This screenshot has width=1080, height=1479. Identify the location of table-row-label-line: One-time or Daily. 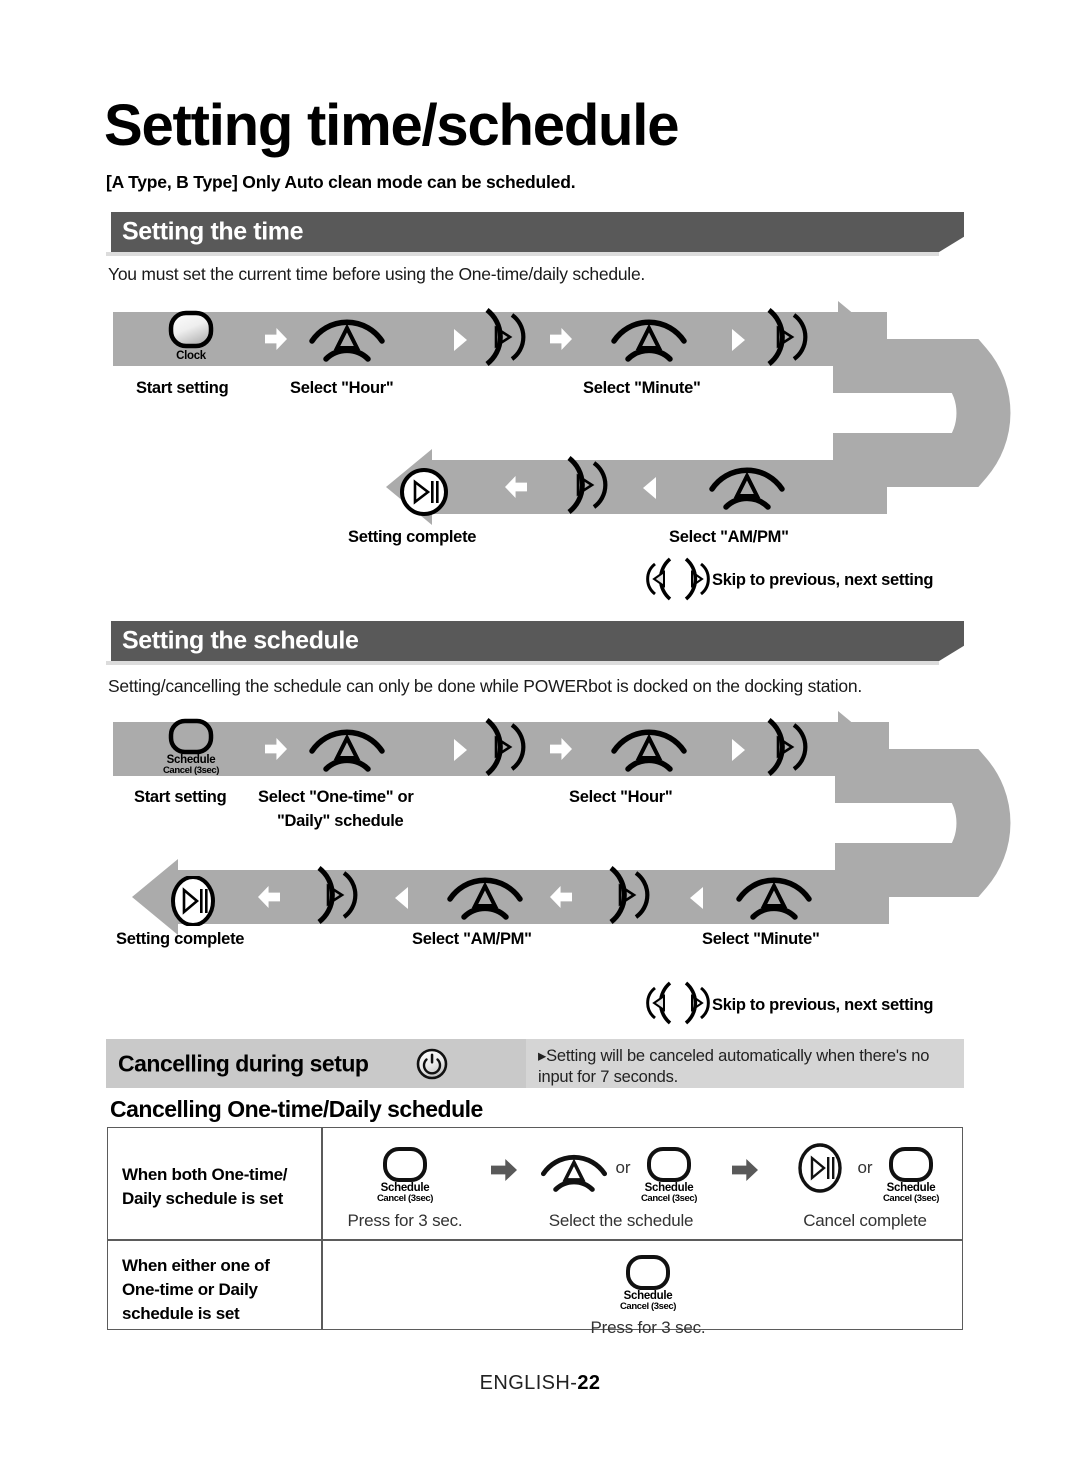
(190, 1290).